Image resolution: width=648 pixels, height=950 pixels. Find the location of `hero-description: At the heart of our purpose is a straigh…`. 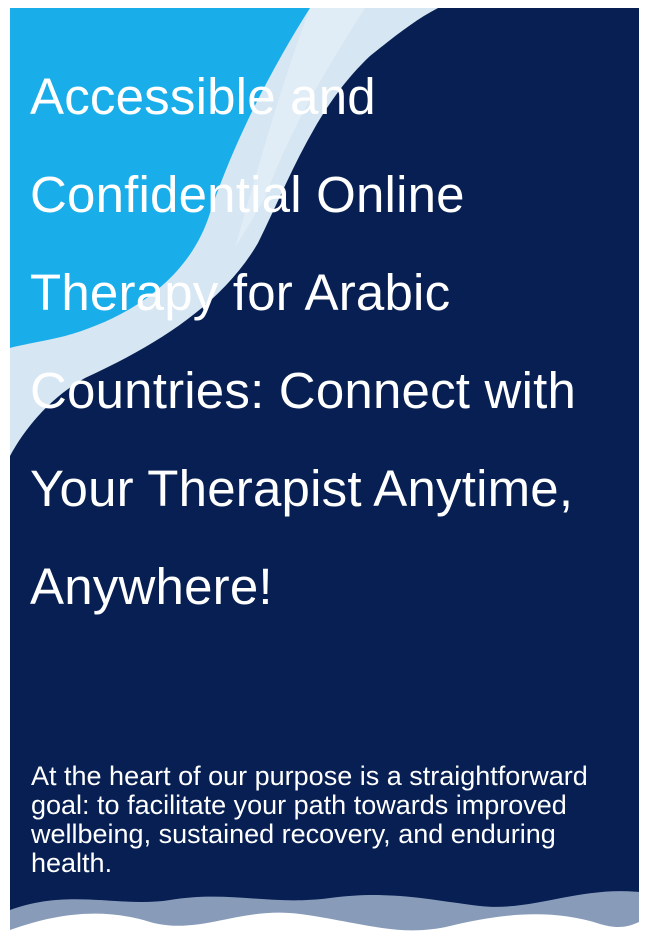

hero-description: At the heart of our purpose is a straigh… is located at coordinates (309, 819).